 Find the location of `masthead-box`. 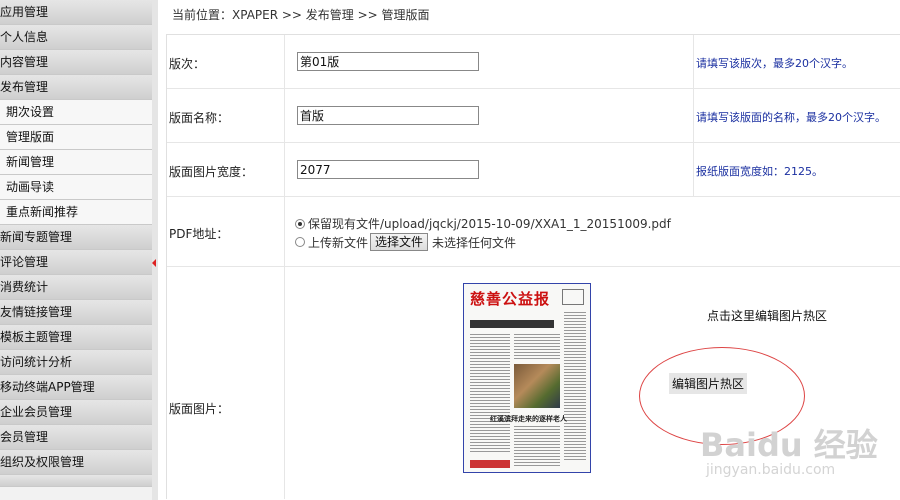

masthead-box is located at coordinates (573, 297).